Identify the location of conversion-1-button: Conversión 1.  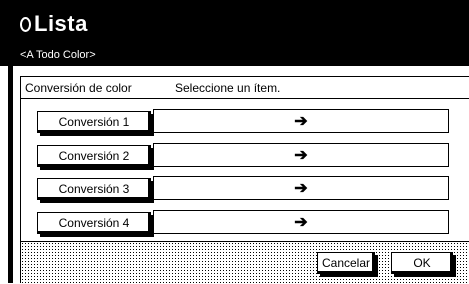
(94, 122).